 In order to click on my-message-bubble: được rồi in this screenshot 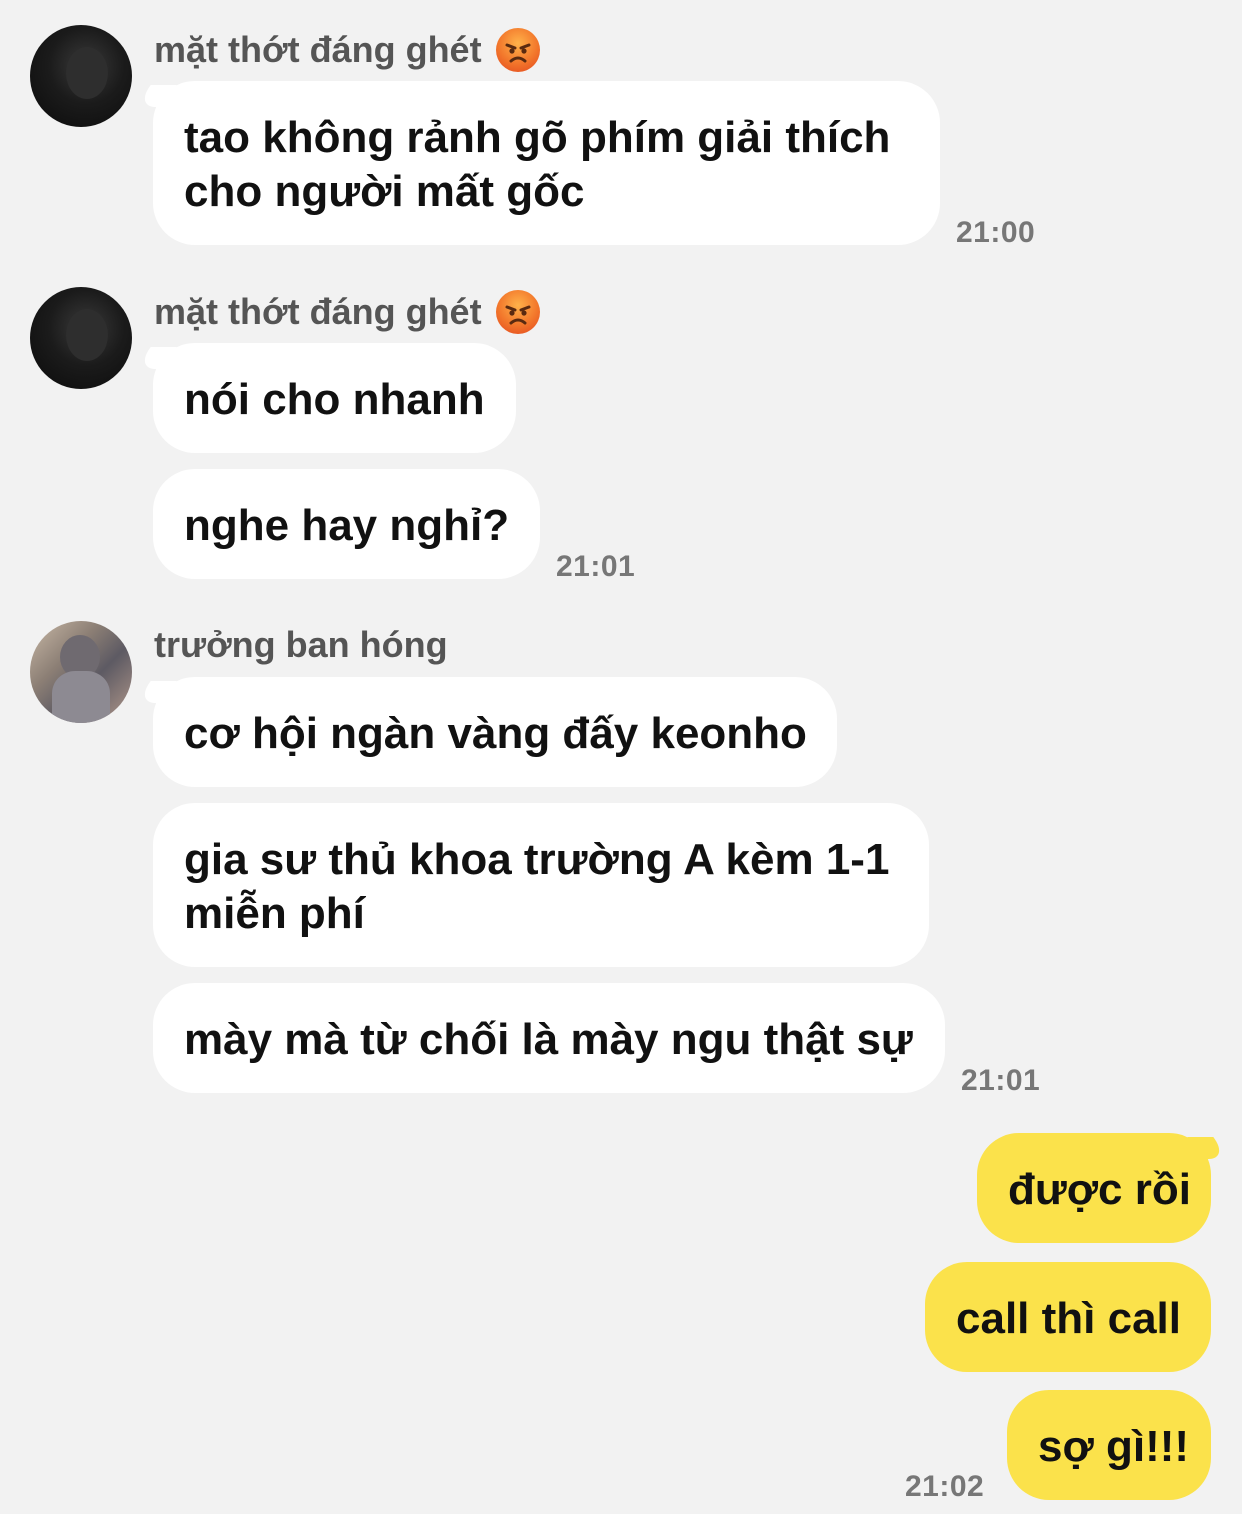, I will do `click(1094, 1188)`.